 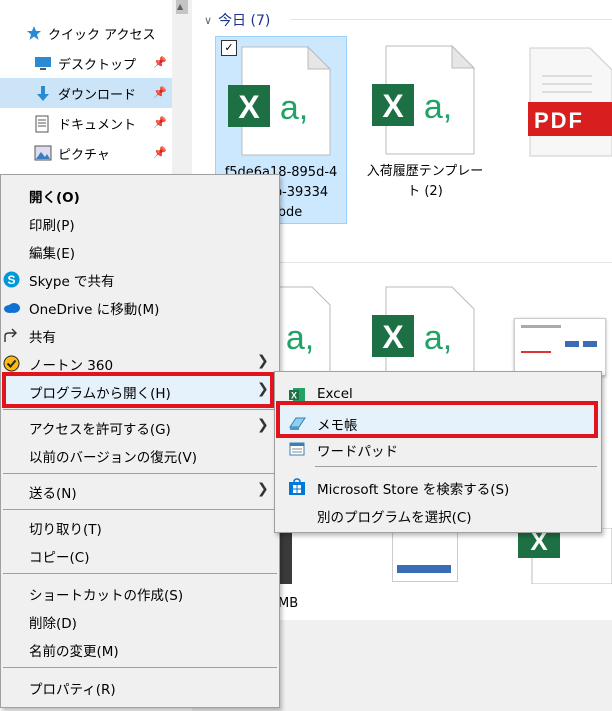 I want to click on svg-text: S, so click(x=11, y=280).